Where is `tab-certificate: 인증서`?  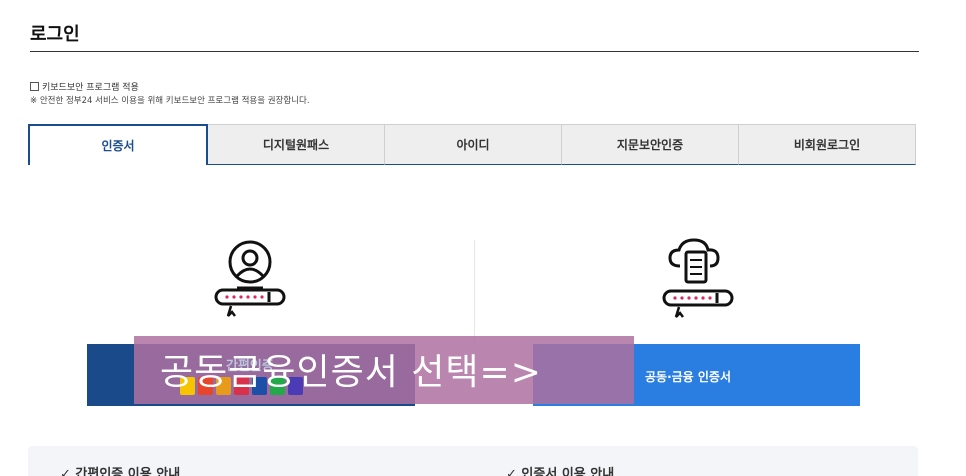
tab-certificate: 인증서 is located at coordinates (118, 144).